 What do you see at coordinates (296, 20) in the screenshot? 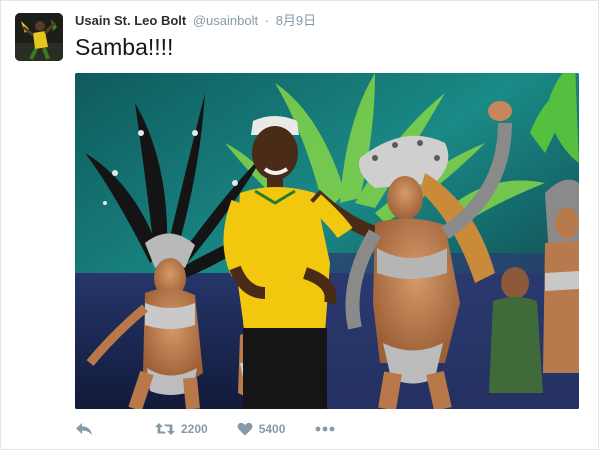
I see `timestamp: 8月9日` at bounding box center [296, 20].